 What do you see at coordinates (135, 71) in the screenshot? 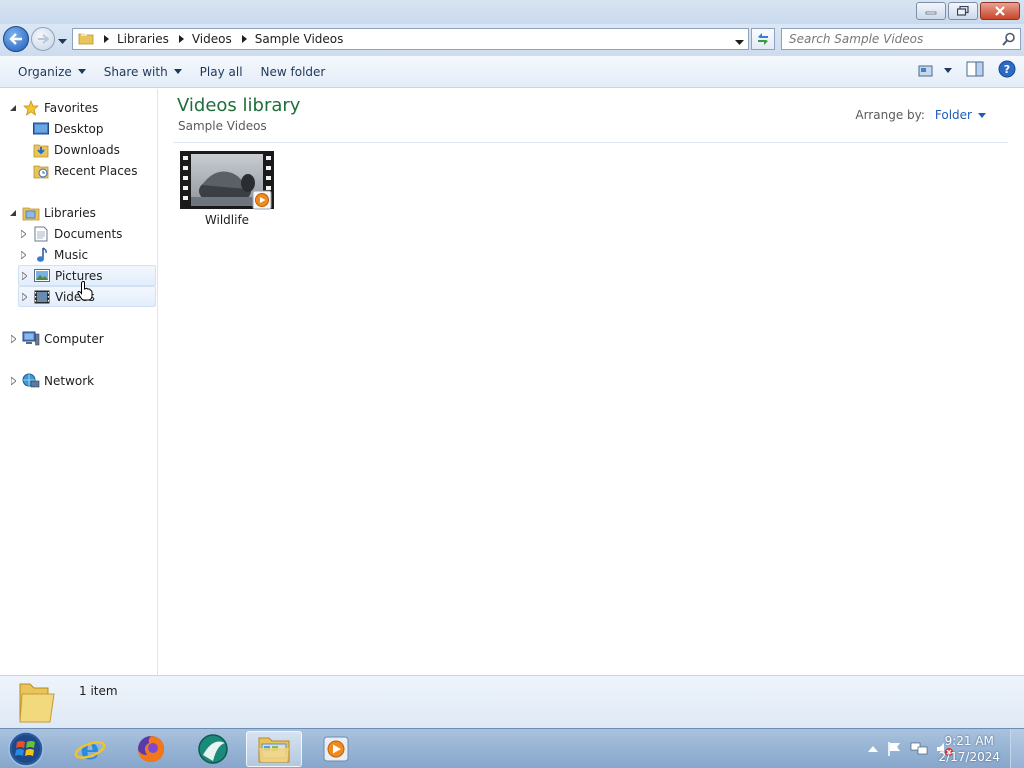
I see `share-with-label: Share with` at bounding box center [135, 71].